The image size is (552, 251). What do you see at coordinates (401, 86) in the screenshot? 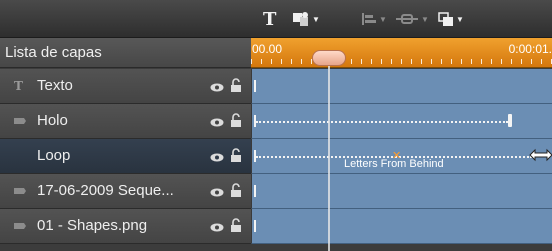
I see `timeline-track-texto` at bounding box center [401, 86].